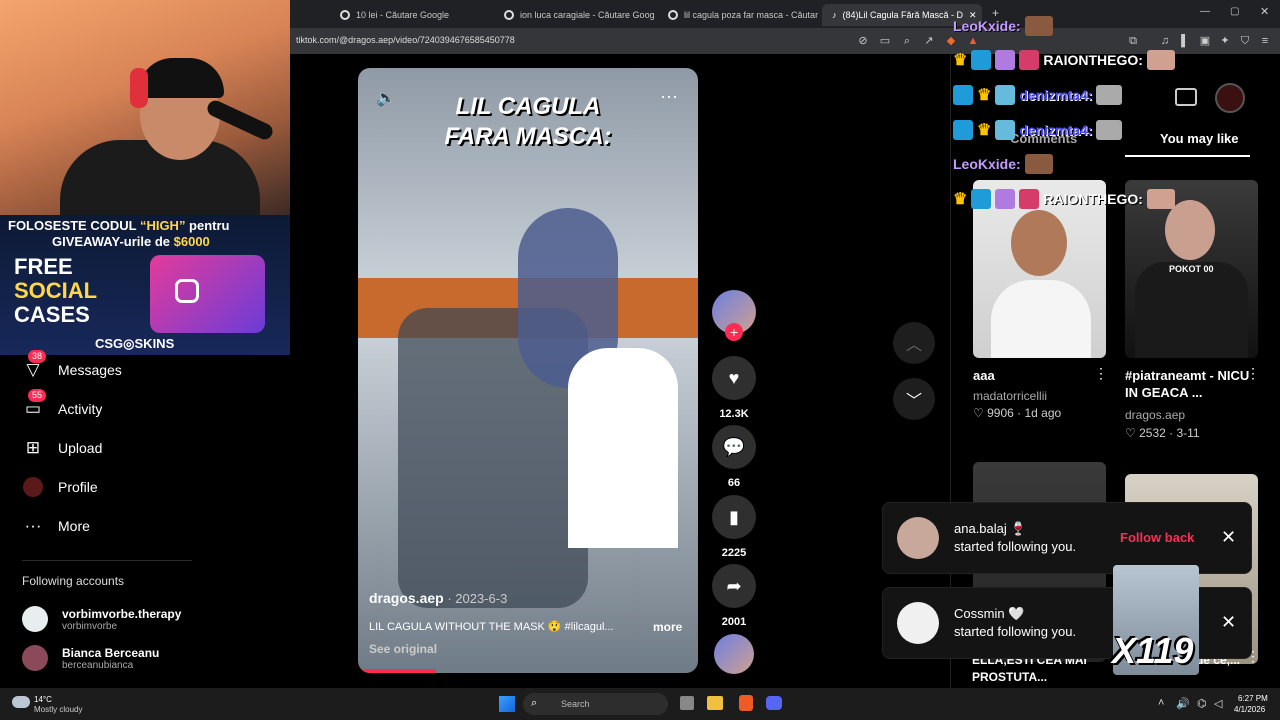 The height and width of the screenshot is (720, 1280). I want to click on card-title: aaa, so click(1038, 375).